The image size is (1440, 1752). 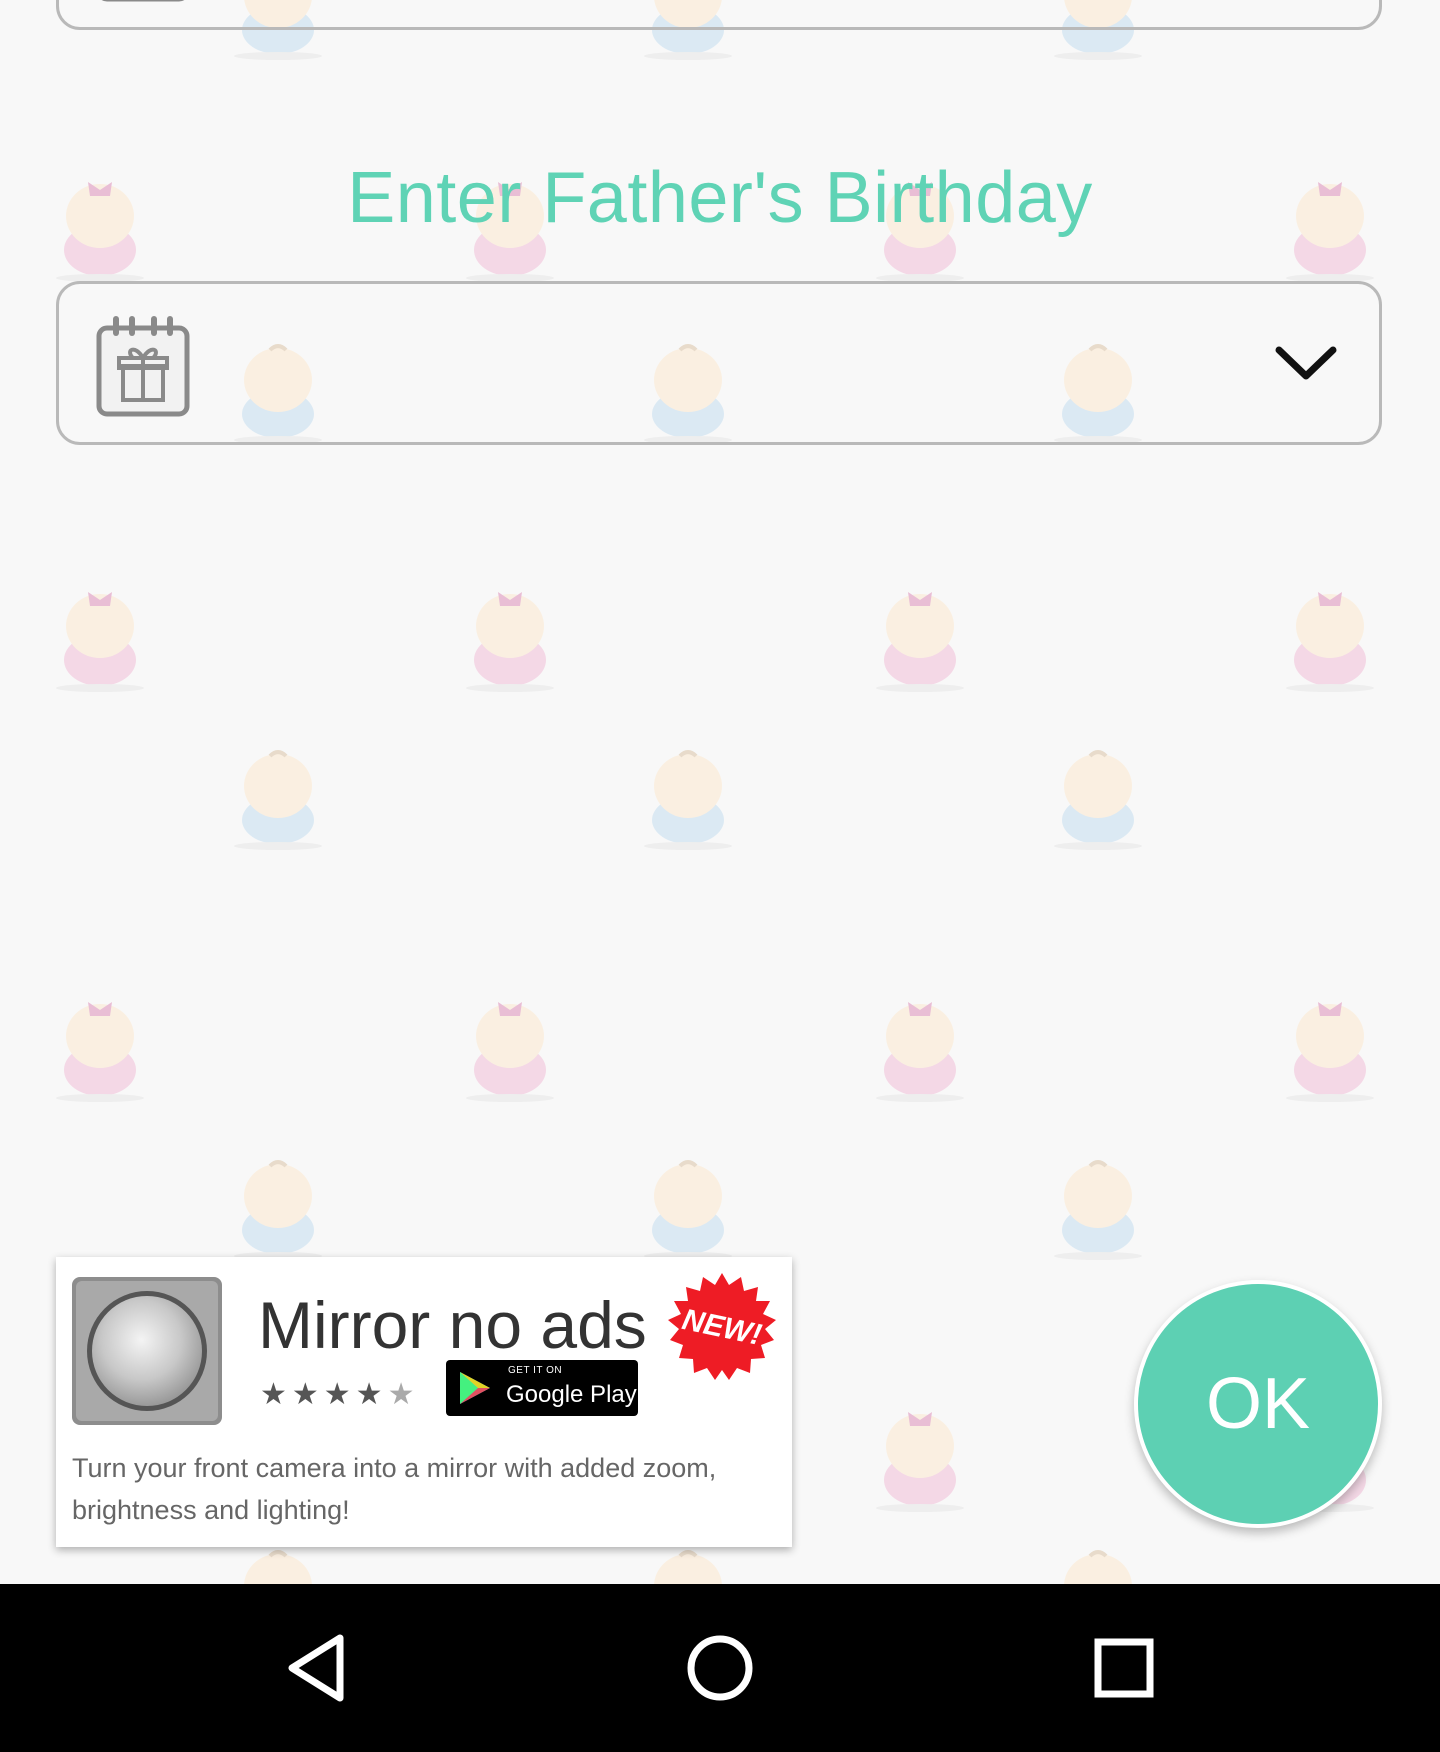 I want to click on badge-big-text: Google Play, so click(x=571, y=1394).